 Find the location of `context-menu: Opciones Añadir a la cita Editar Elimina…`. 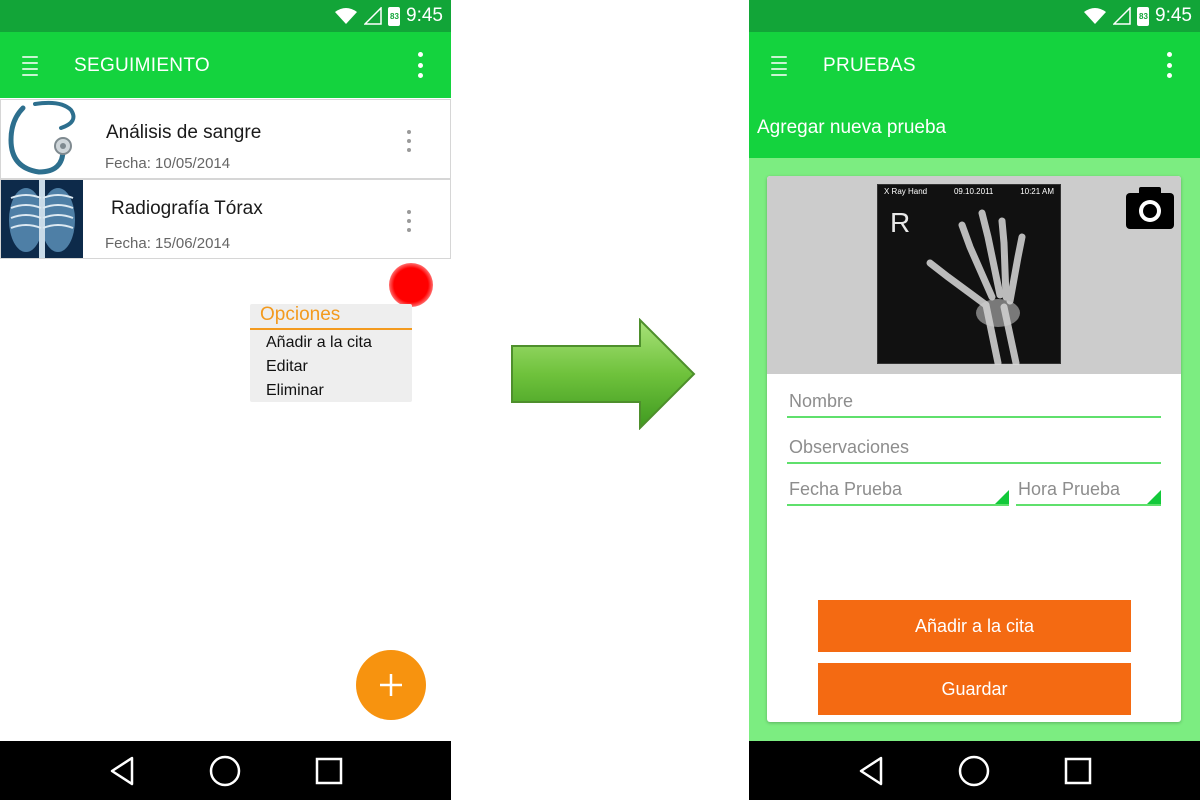

context-menu: Opciones Añadir a la cita Editar Elimina… is located at coordinates (331, 353).